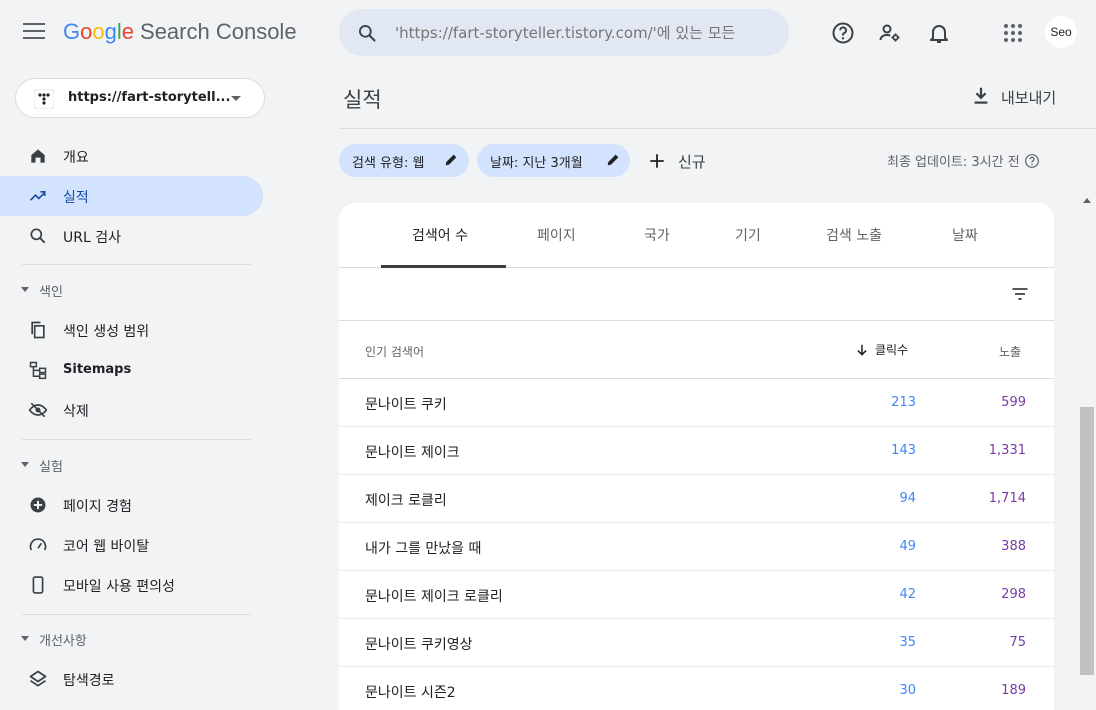  What do you see at coordinates (131, 679) in the screenshot?
I see `nav-breadcrumbs: 탐색경로` at bounding box center [131, 679].